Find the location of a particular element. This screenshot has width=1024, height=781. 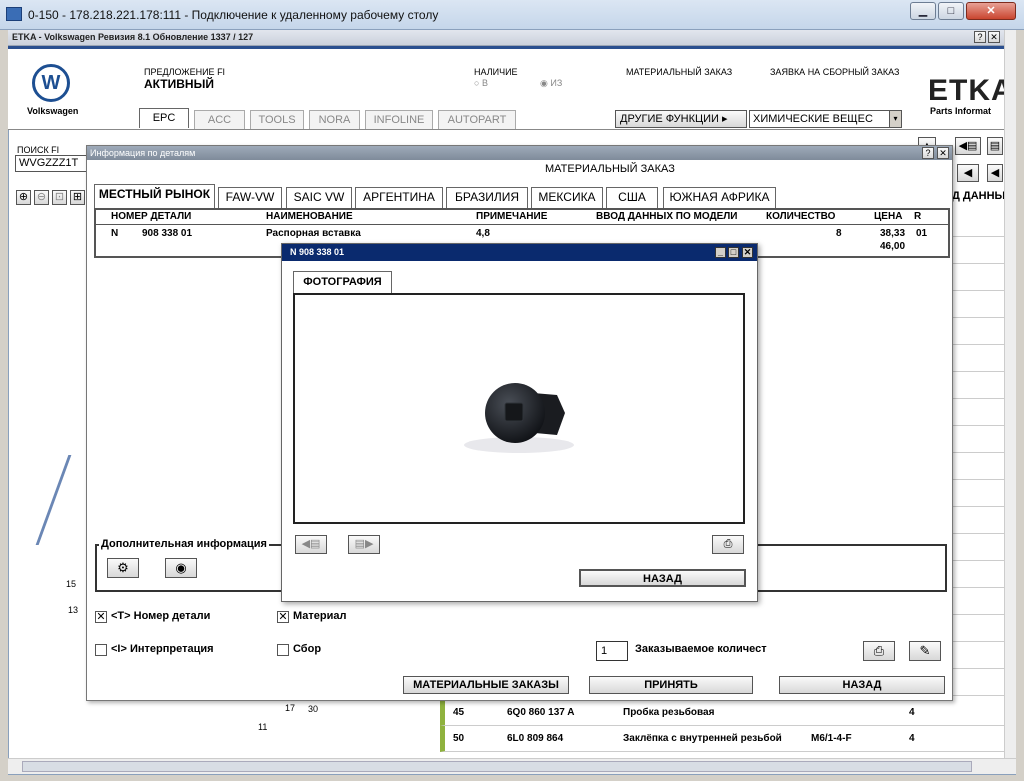

photo-prev-icon: ◀▤ is located at coordinates (311, 544).